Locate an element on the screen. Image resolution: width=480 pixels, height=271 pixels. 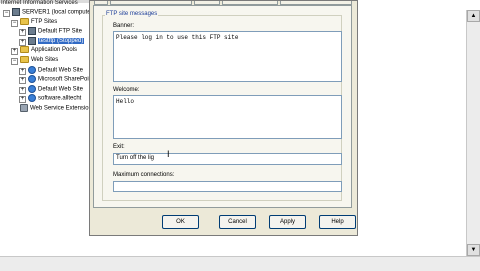
tree-node-label: Web Service Extensio is located at coordinates (59, 108).